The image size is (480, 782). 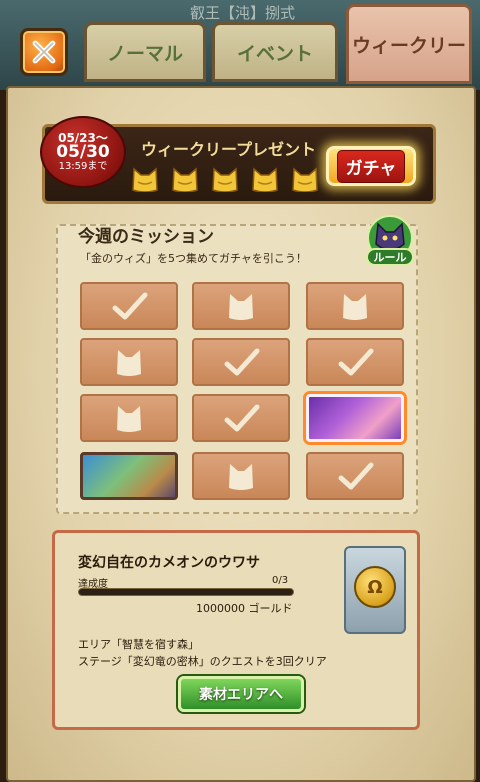 I want to click on tab-weekly: ウィークリー, so click(x=409, y=44).